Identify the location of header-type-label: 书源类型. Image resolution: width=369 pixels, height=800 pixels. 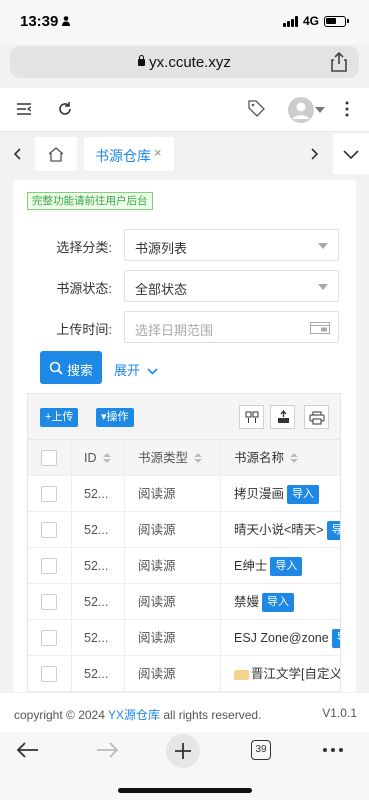
(163, 458).